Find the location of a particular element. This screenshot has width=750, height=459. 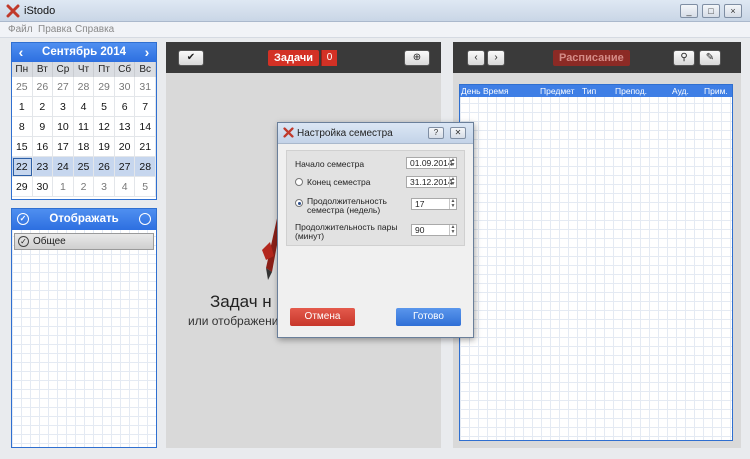

uncheck-all-icon is located at coordinates (145, 219).